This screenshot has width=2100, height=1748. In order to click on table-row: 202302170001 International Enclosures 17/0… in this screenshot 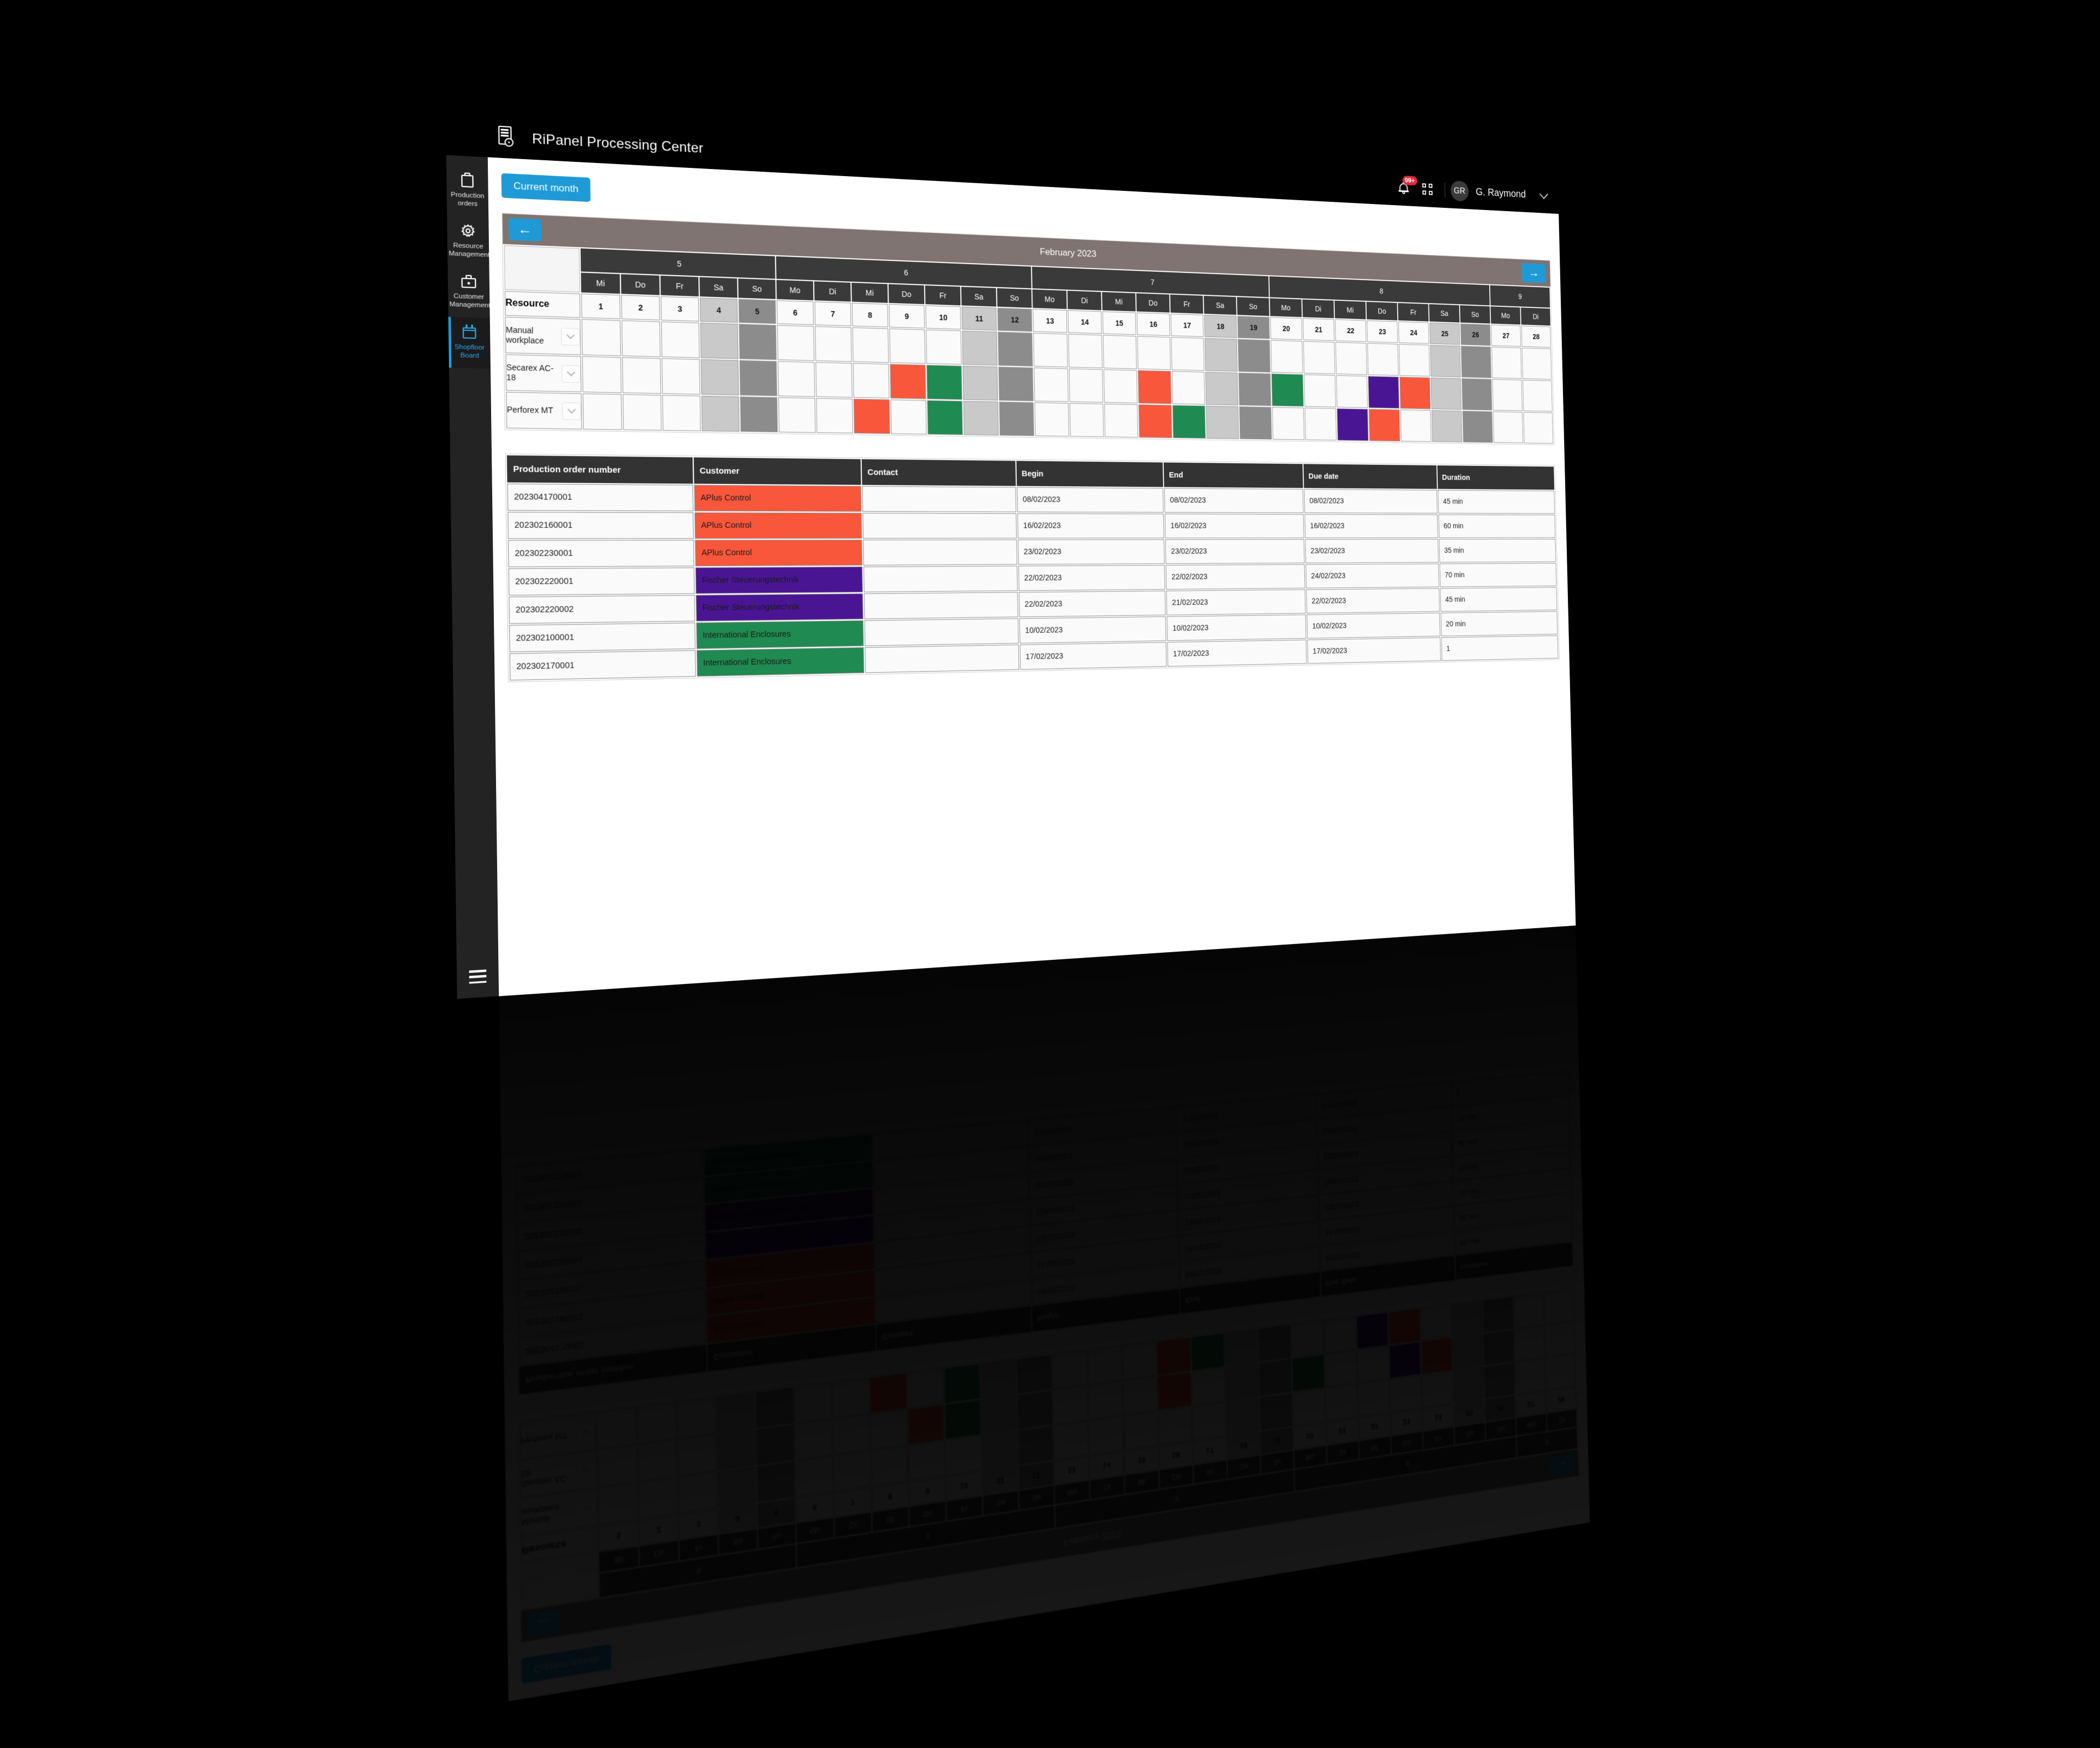, I will do `click(1042, 1132)`.